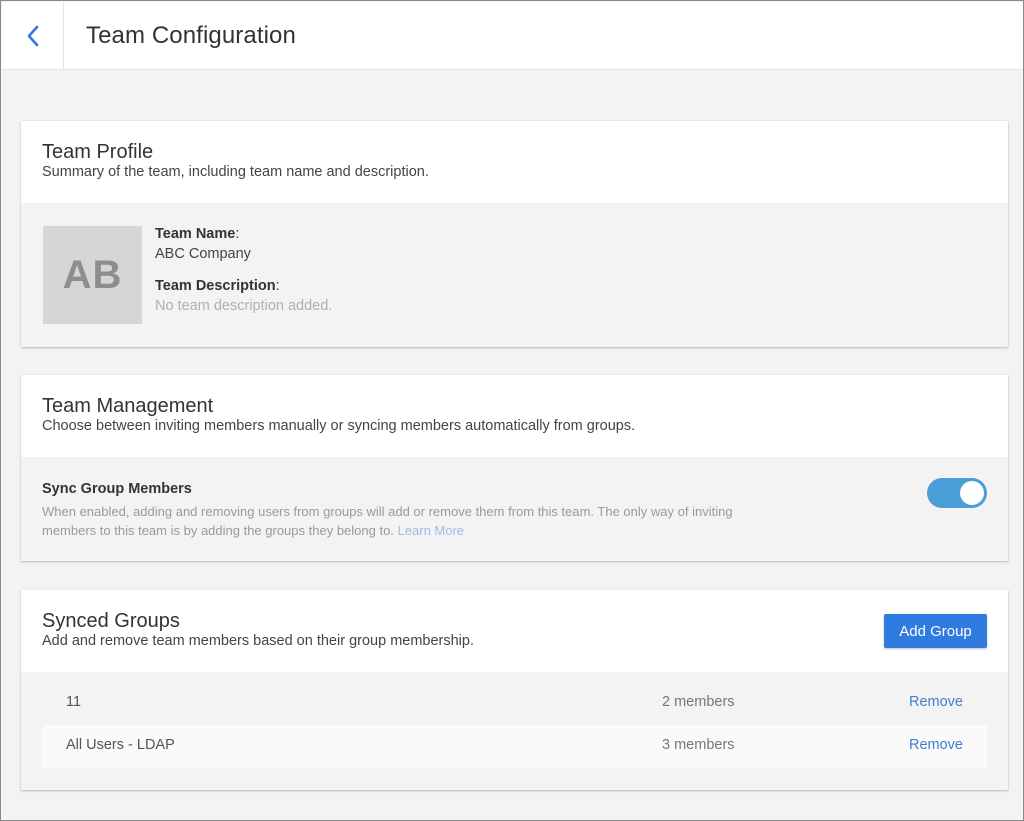  I want to click on team-profile-title: Team Profile, so click(98, 152).